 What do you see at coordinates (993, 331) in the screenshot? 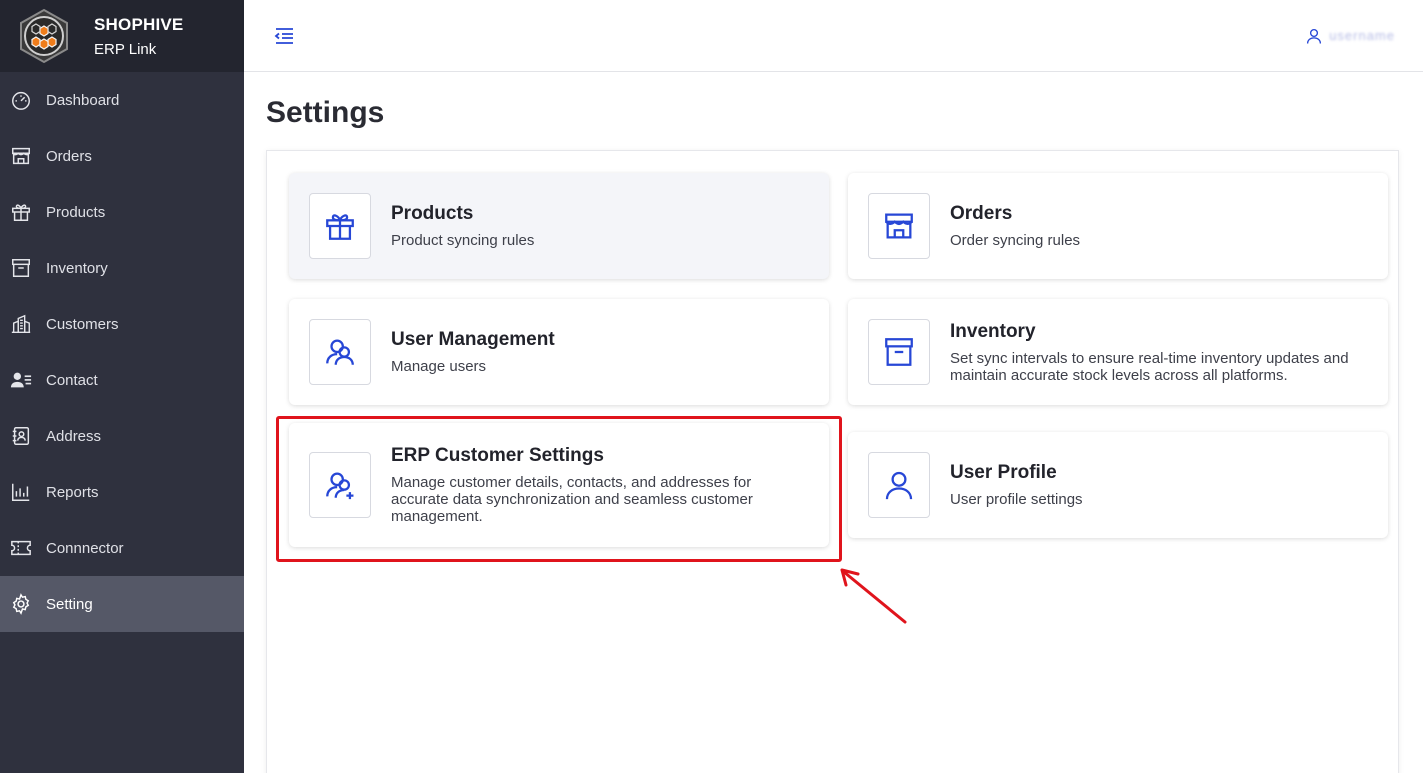
I see `card-title: Inventory` at bounding box center [993, 331].